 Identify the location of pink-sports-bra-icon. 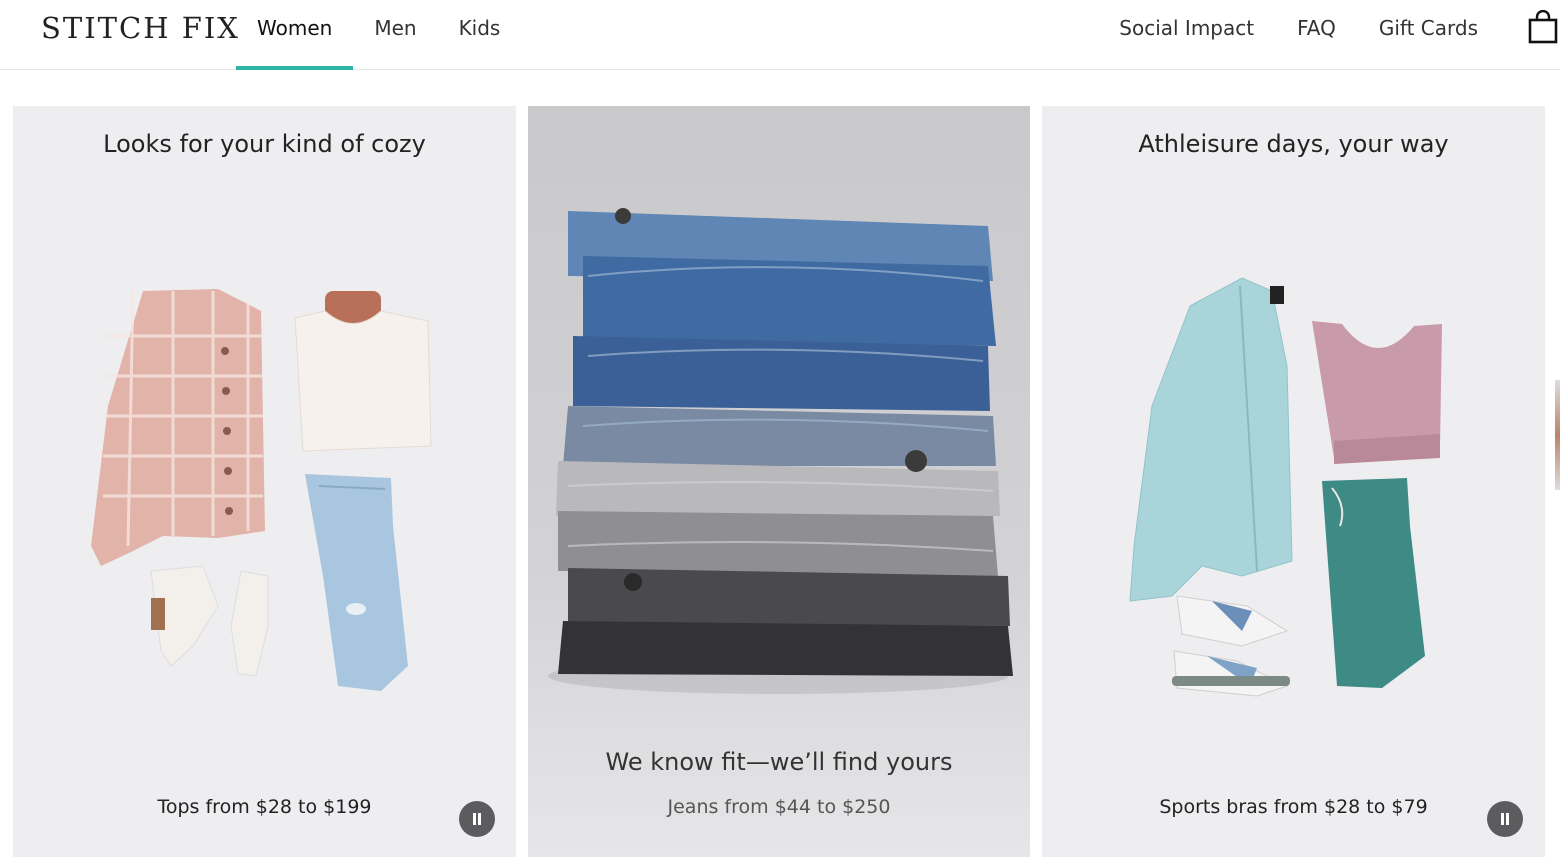
(1377, 392).